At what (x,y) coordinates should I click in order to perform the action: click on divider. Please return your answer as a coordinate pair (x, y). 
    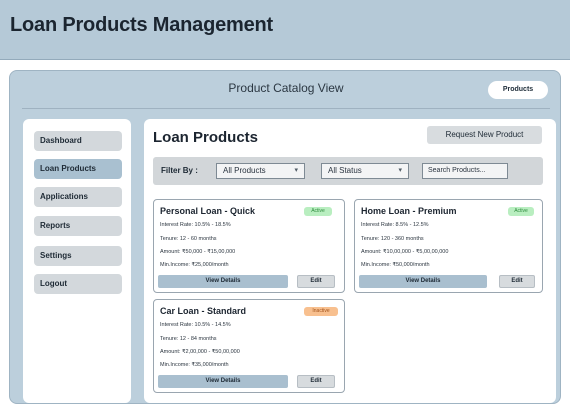
    Looking at the image, I should click on (286, 108).